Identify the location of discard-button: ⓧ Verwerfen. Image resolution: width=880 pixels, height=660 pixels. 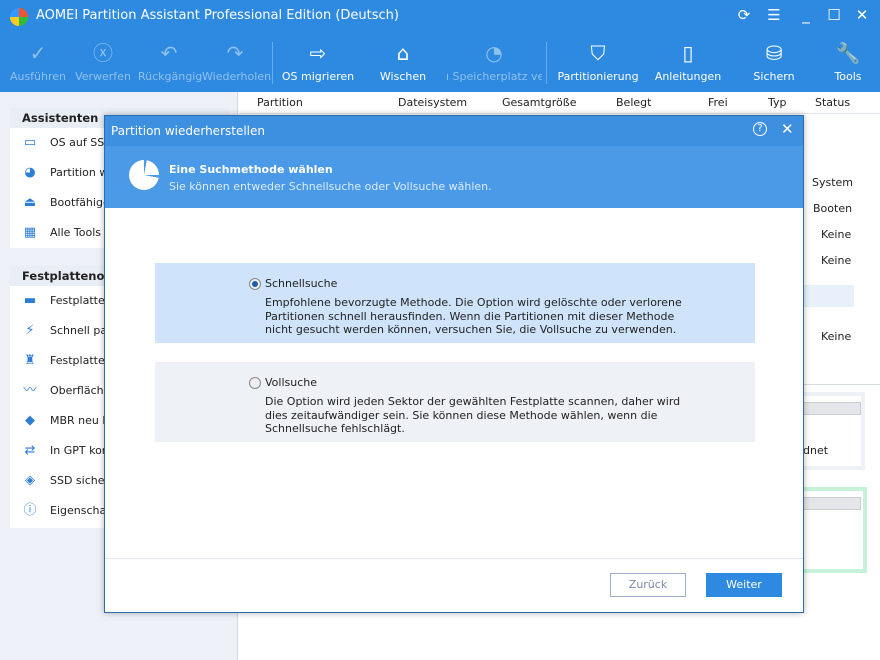
(103, 63).